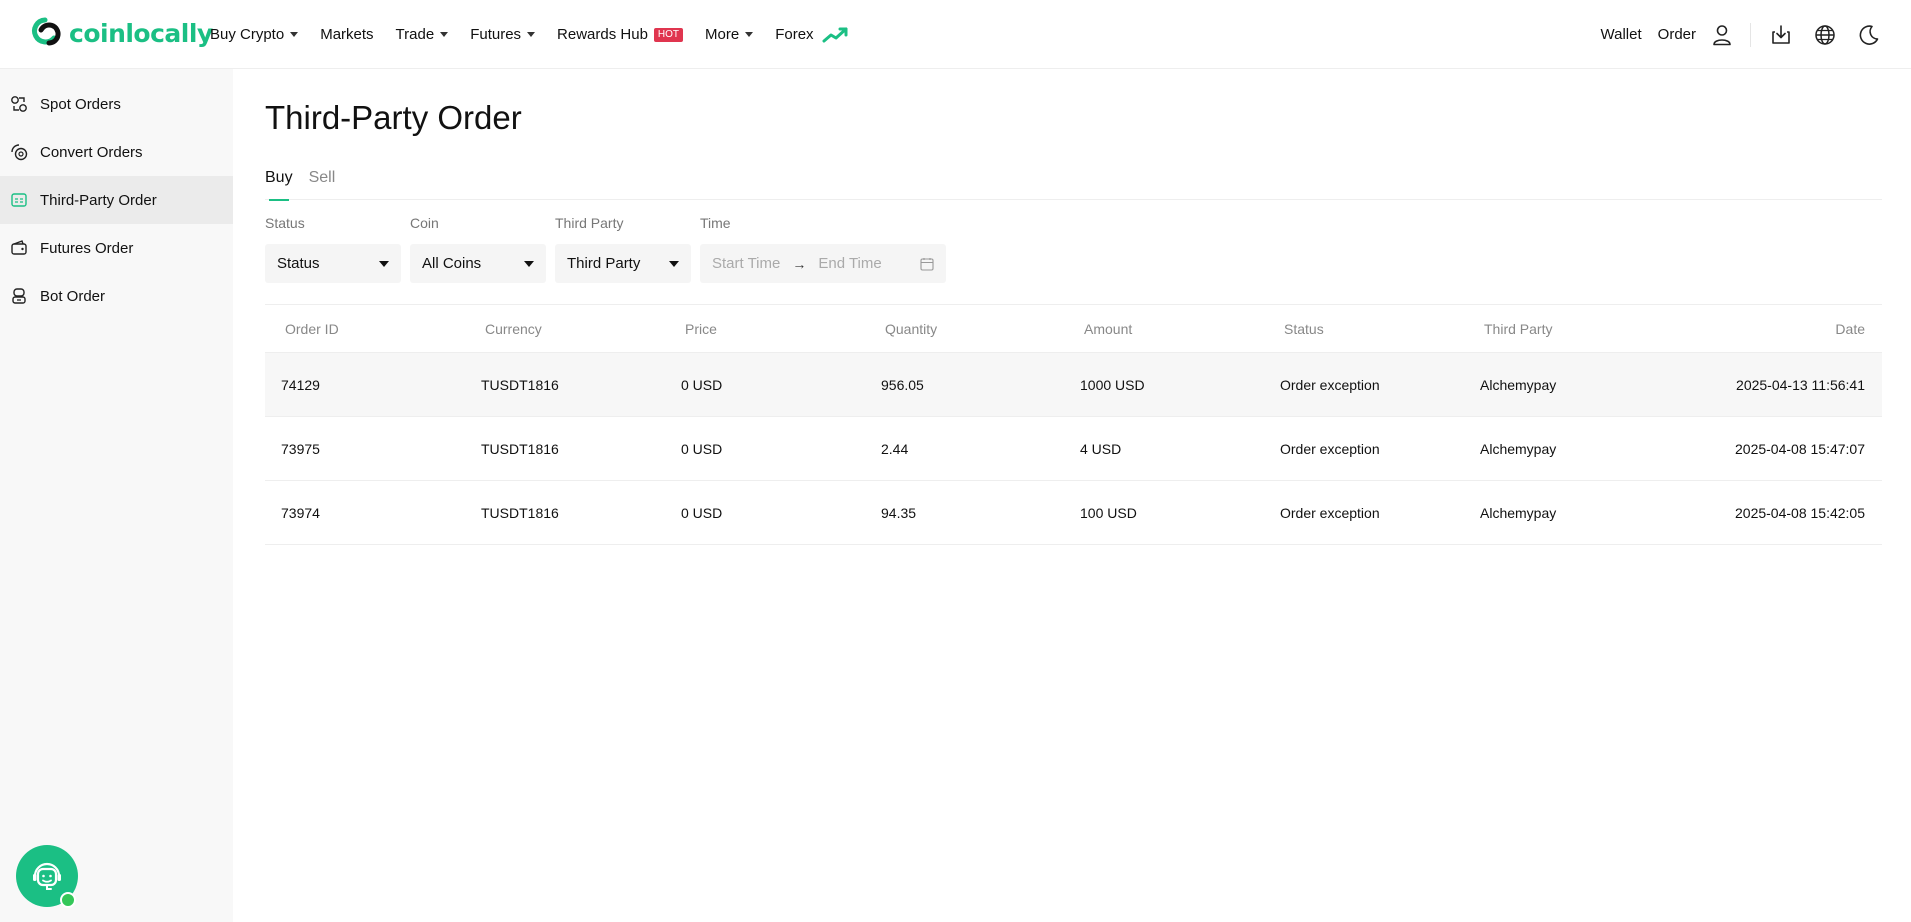 This screenshot has height=922, width=1911. What do you see at coordinates (604, 263) in the screenshot?
I see `select-value: Third Party` at bounding box center [604, 263].